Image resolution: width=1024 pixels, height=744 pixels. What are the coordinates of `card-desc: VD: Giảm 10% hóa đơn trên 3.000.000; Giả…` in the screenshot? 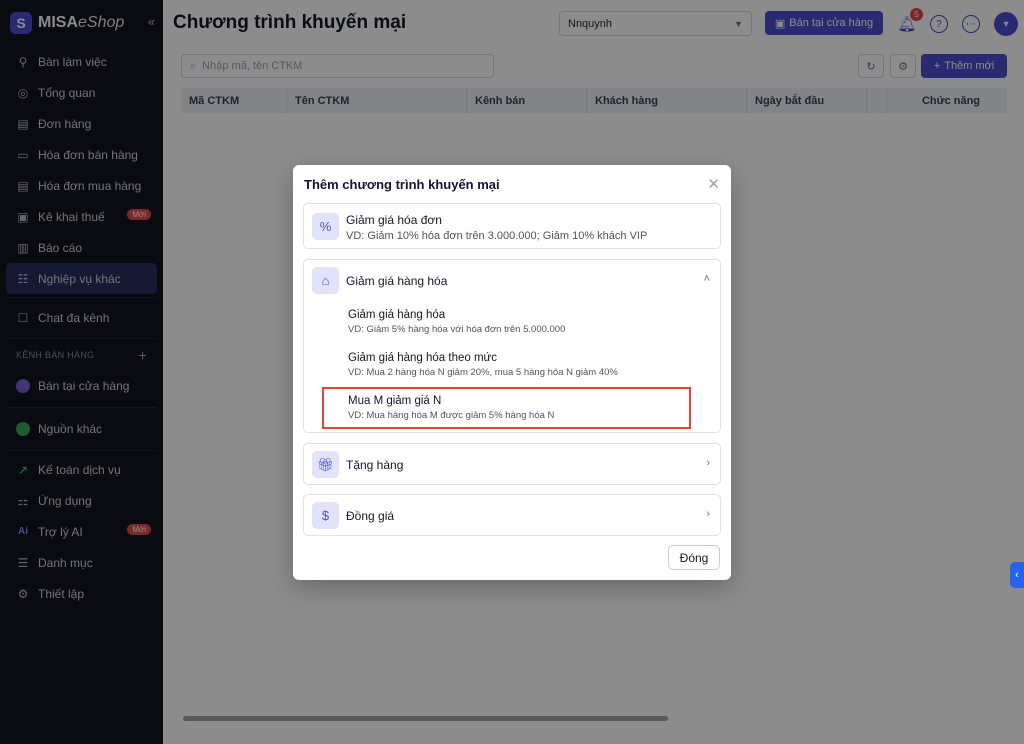 It's located at (497, 236).